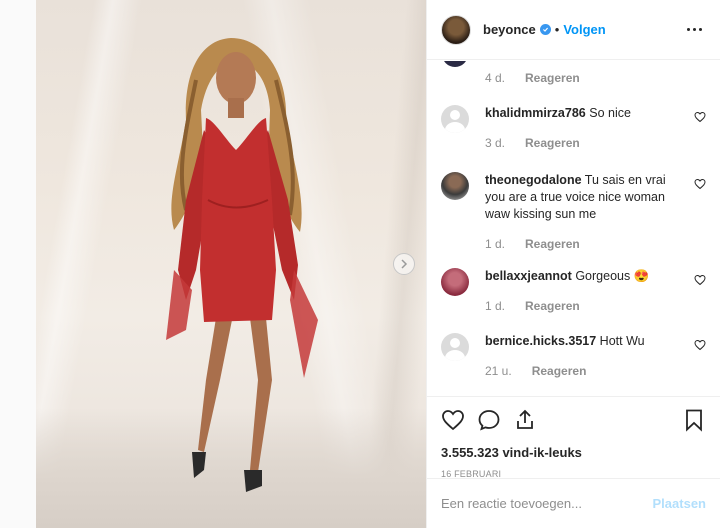 This screenshot has width=720, height=528. I want to click on comment-meta: 4 d. Reageren, so click(595, 78).